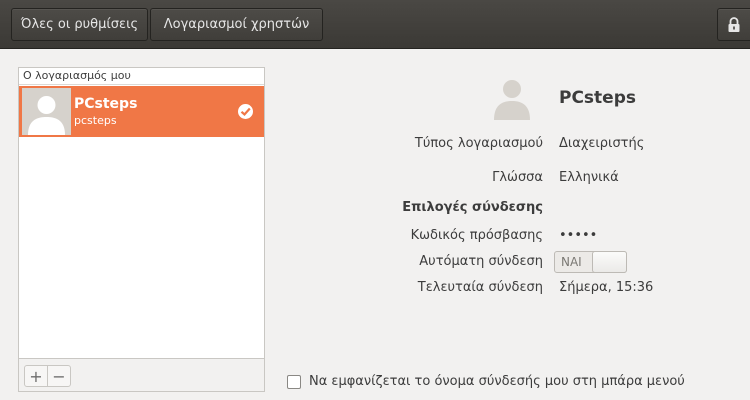  Describe the element at coordinates (472, 207) in the screenshot. I see `login-options-heading: Επιλογές σύνδεσης` at that location.